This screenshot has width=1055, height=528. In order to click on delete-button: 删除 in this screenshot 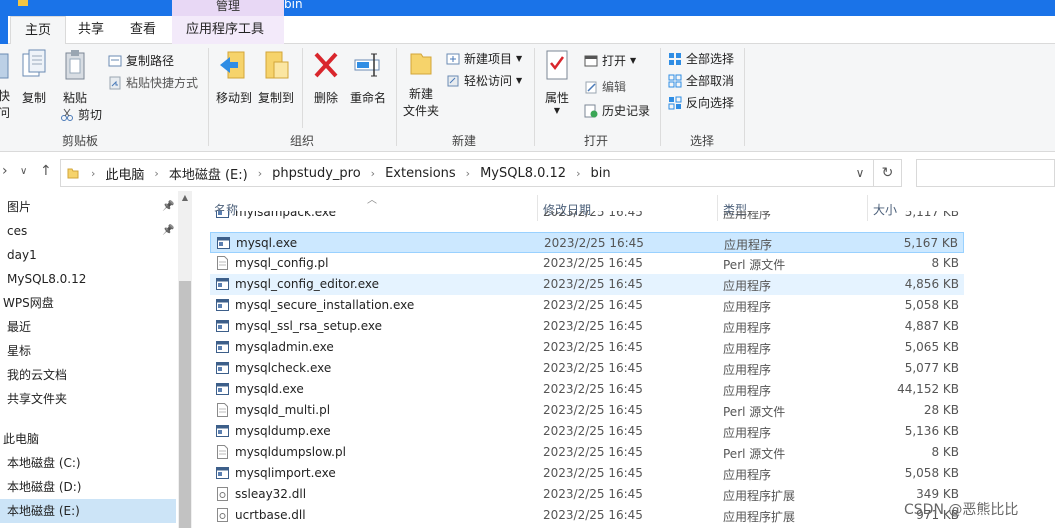, I will do `click(326, 77)`.